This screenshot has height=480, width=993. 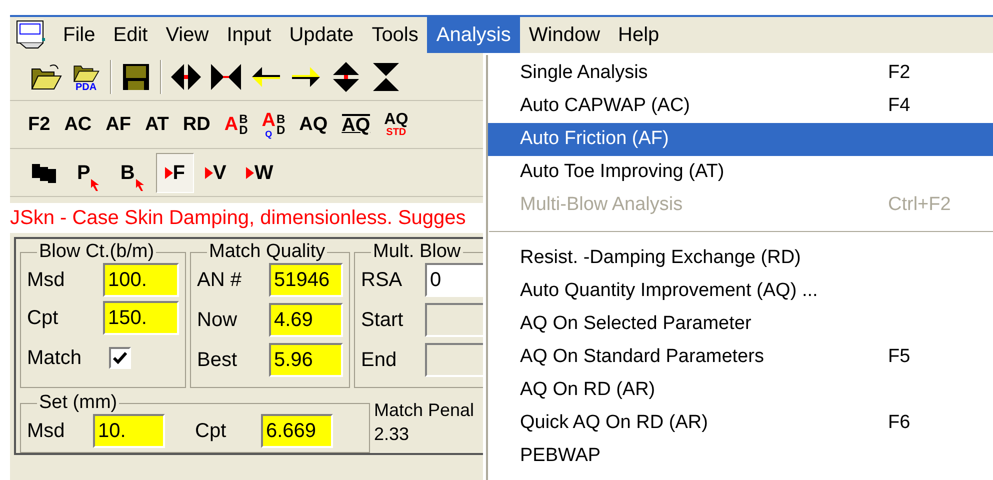 I want to click on menu-item: Window, so click(x=565, y=35).